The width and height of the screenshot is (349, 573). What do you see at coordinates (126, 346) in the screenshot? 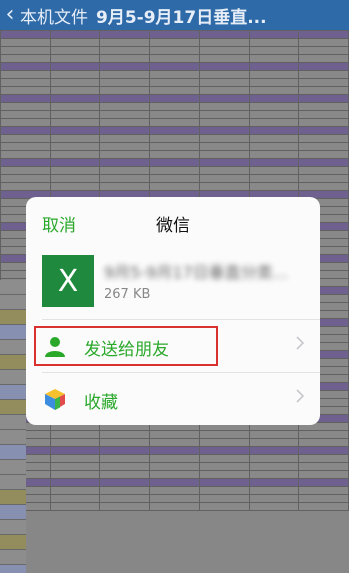
I see `highlight-annotation` at bounding box center [126, 346].